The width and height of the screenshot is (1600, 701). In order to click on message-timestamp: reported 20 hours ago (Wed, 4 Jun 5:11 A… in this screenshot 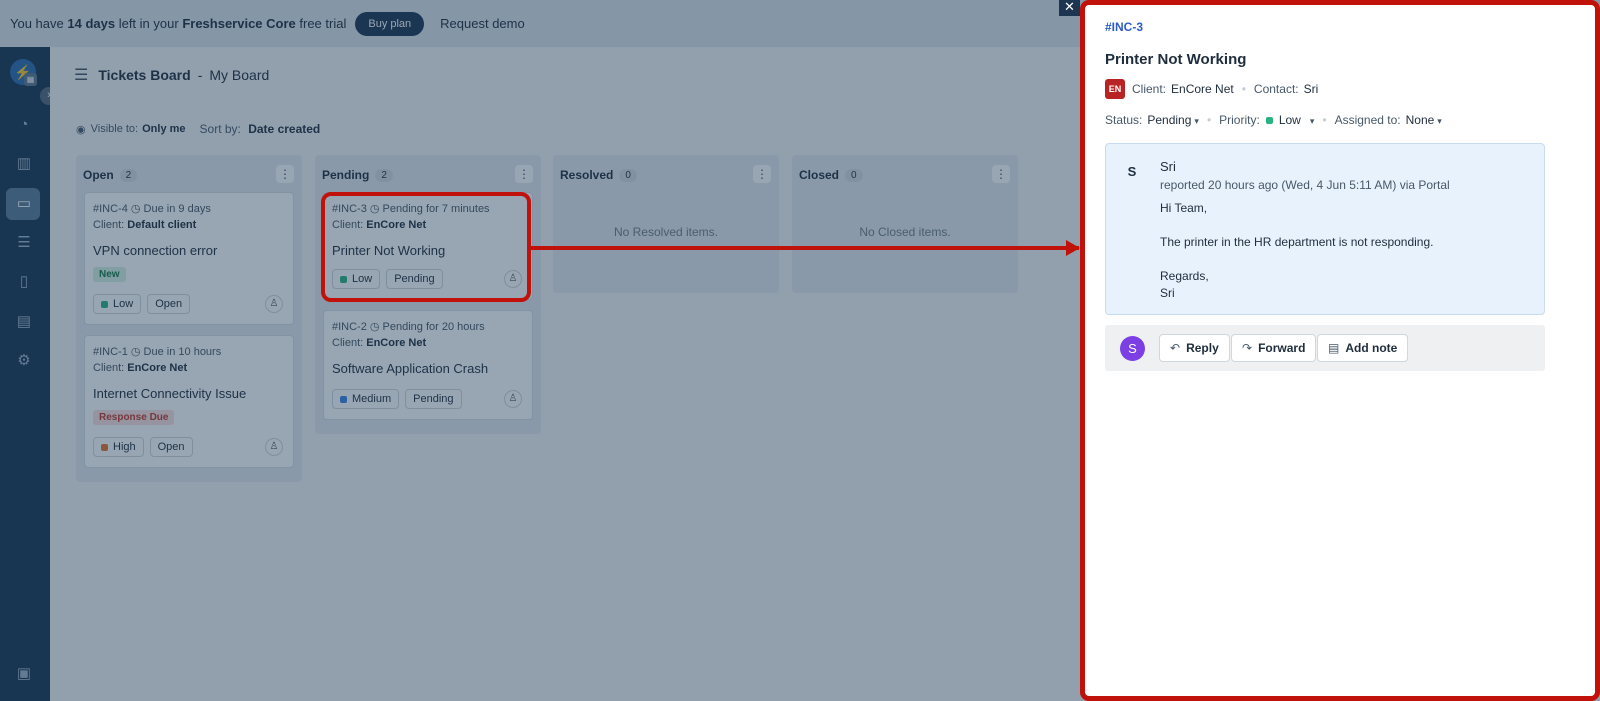, I will do `click(1305, 185)`.